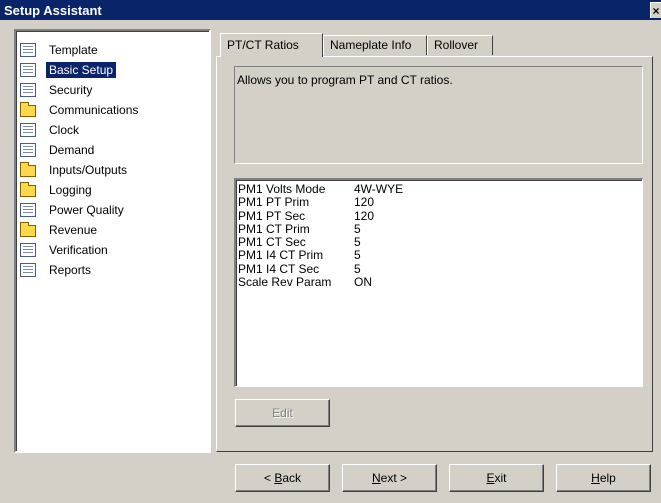  I want to click on tree-item-label: Clock, so click(64, 130).